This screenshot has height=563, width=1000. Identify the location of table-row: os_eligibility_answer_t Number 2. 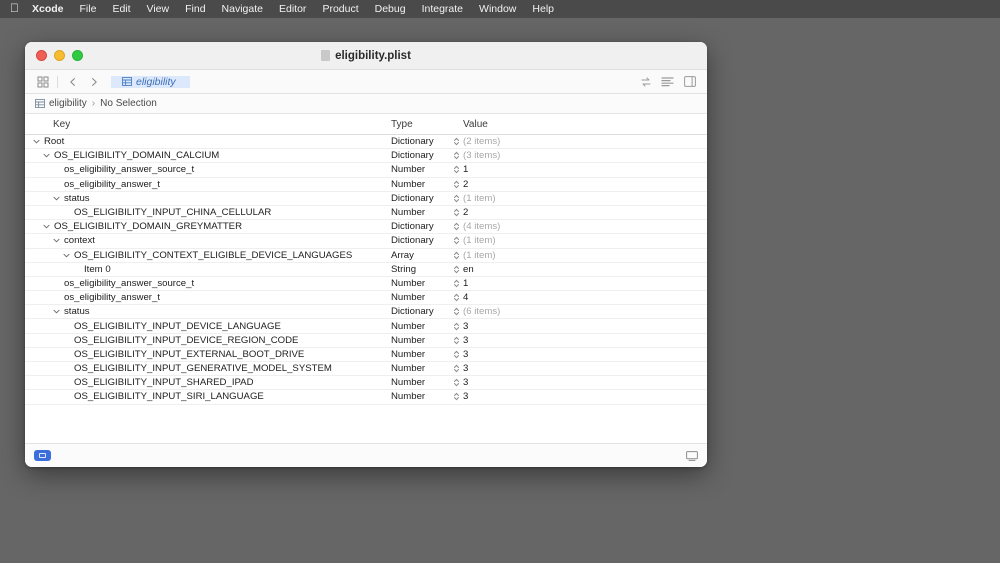
(366, 185).